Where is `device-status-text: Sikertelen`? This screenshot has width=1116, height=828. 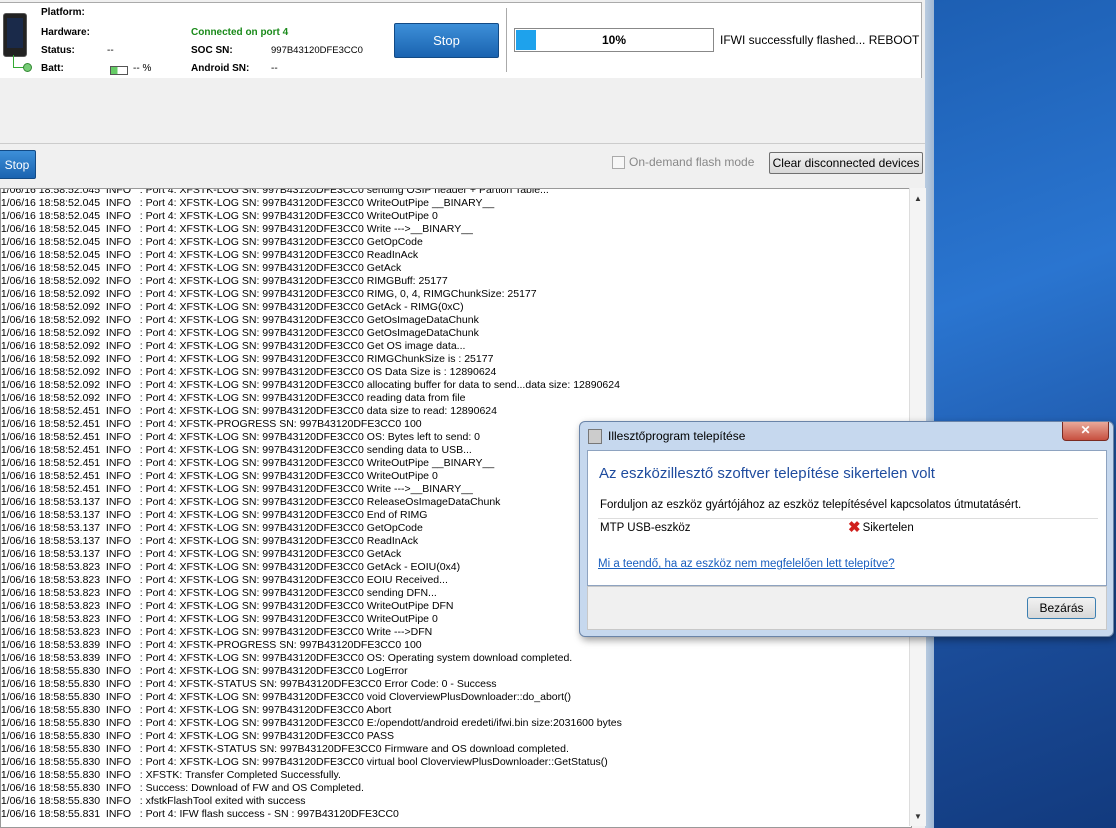
device-status-text: Sikertelen is located at coordinates (888, 528).